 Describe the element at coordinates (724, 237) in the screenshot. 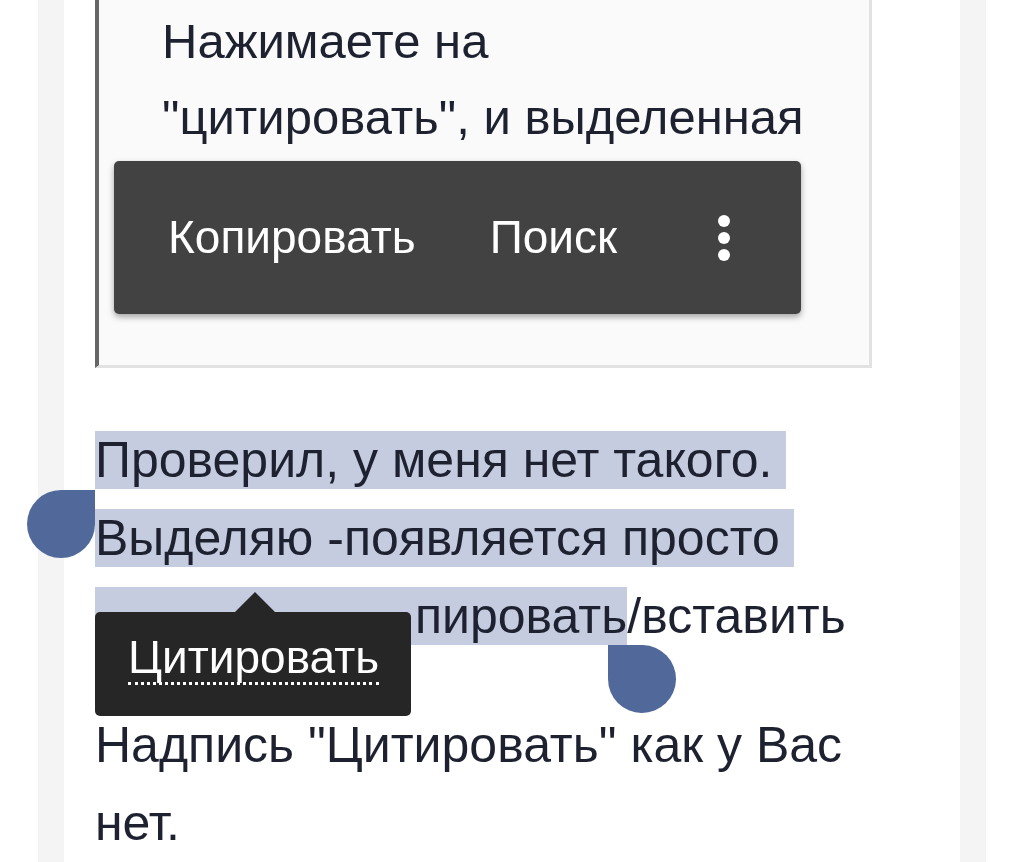

I see `more-options-icon` at that location.